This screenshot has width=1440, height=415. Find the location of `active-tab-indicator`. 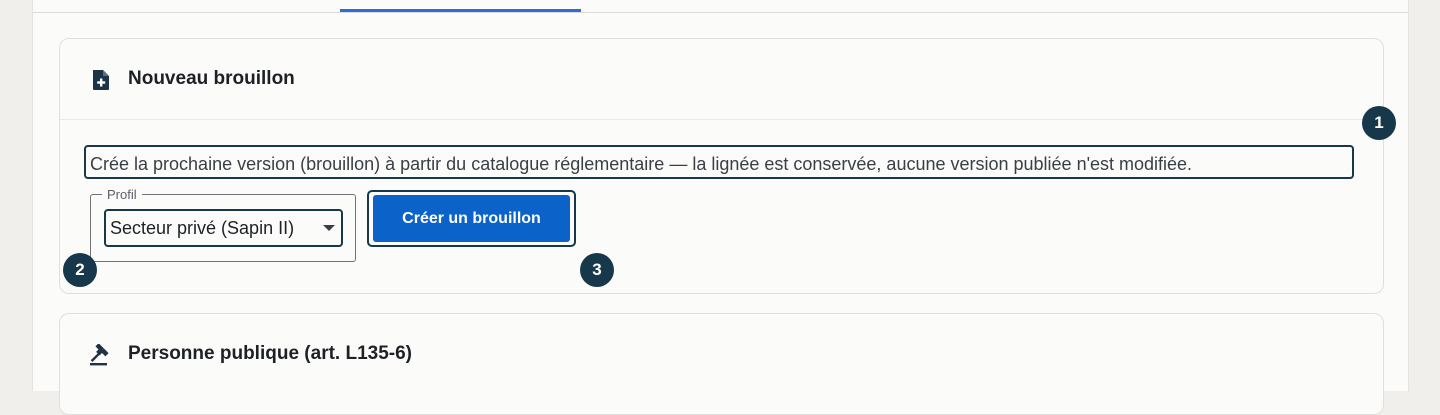

active-tab-indicator is located at coordinates (460, 10).